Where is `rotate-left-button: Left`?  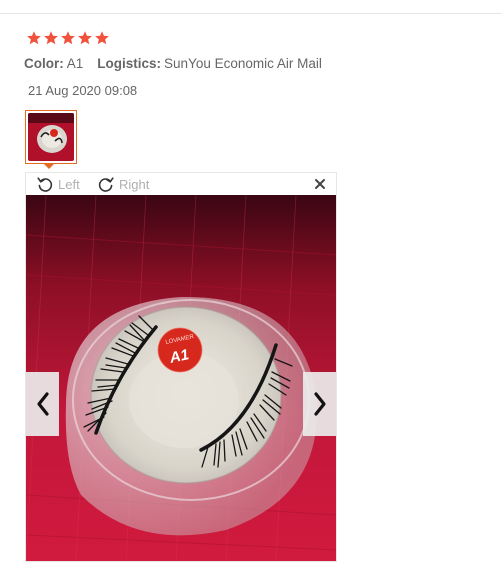
rotate-left-button: Left is located at coordinates (58, 184).